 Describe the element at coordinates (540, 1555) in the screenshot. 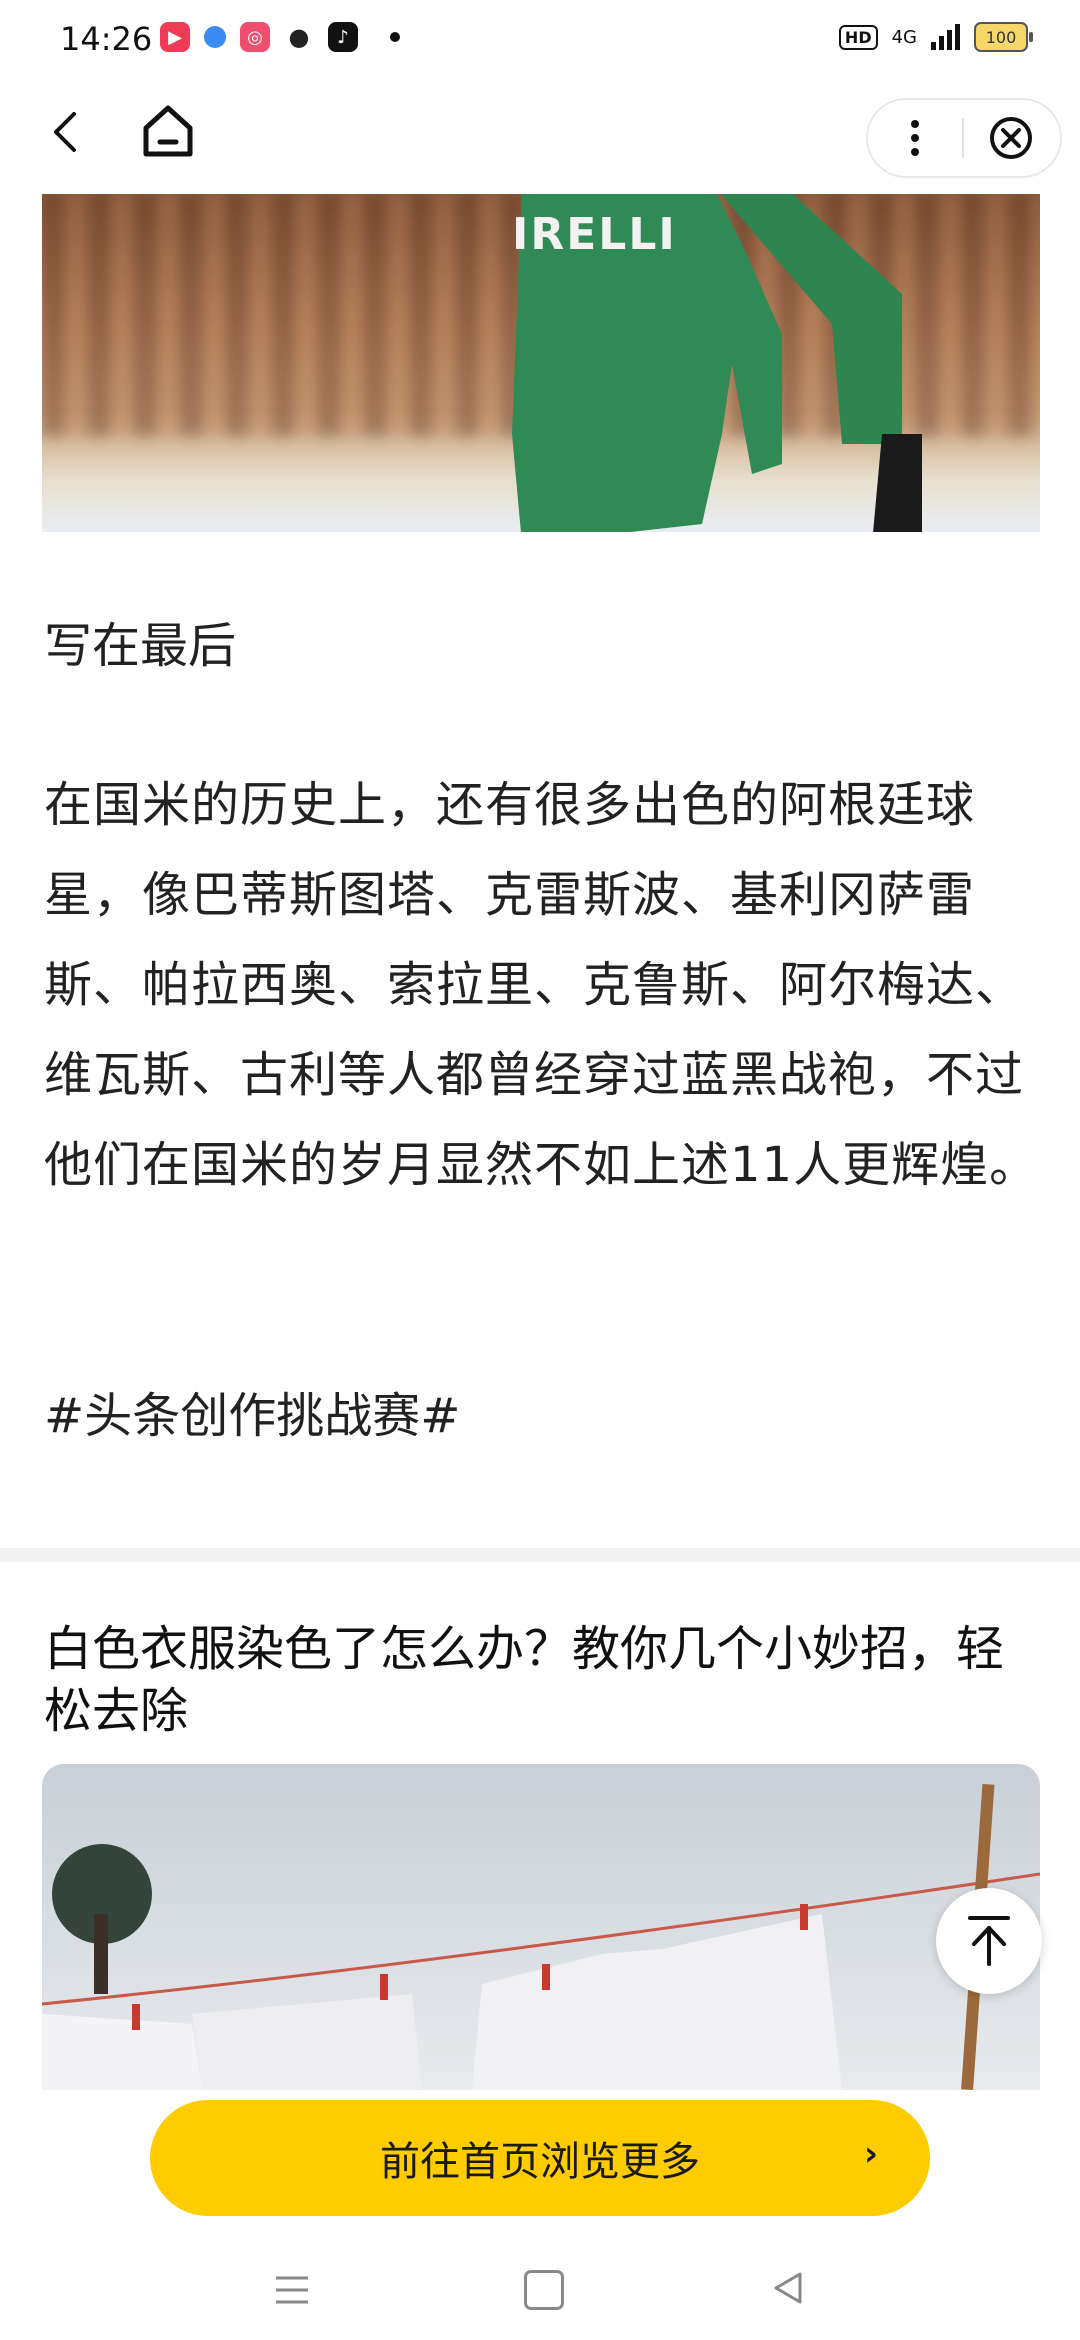

I see `section-divider` at that location.